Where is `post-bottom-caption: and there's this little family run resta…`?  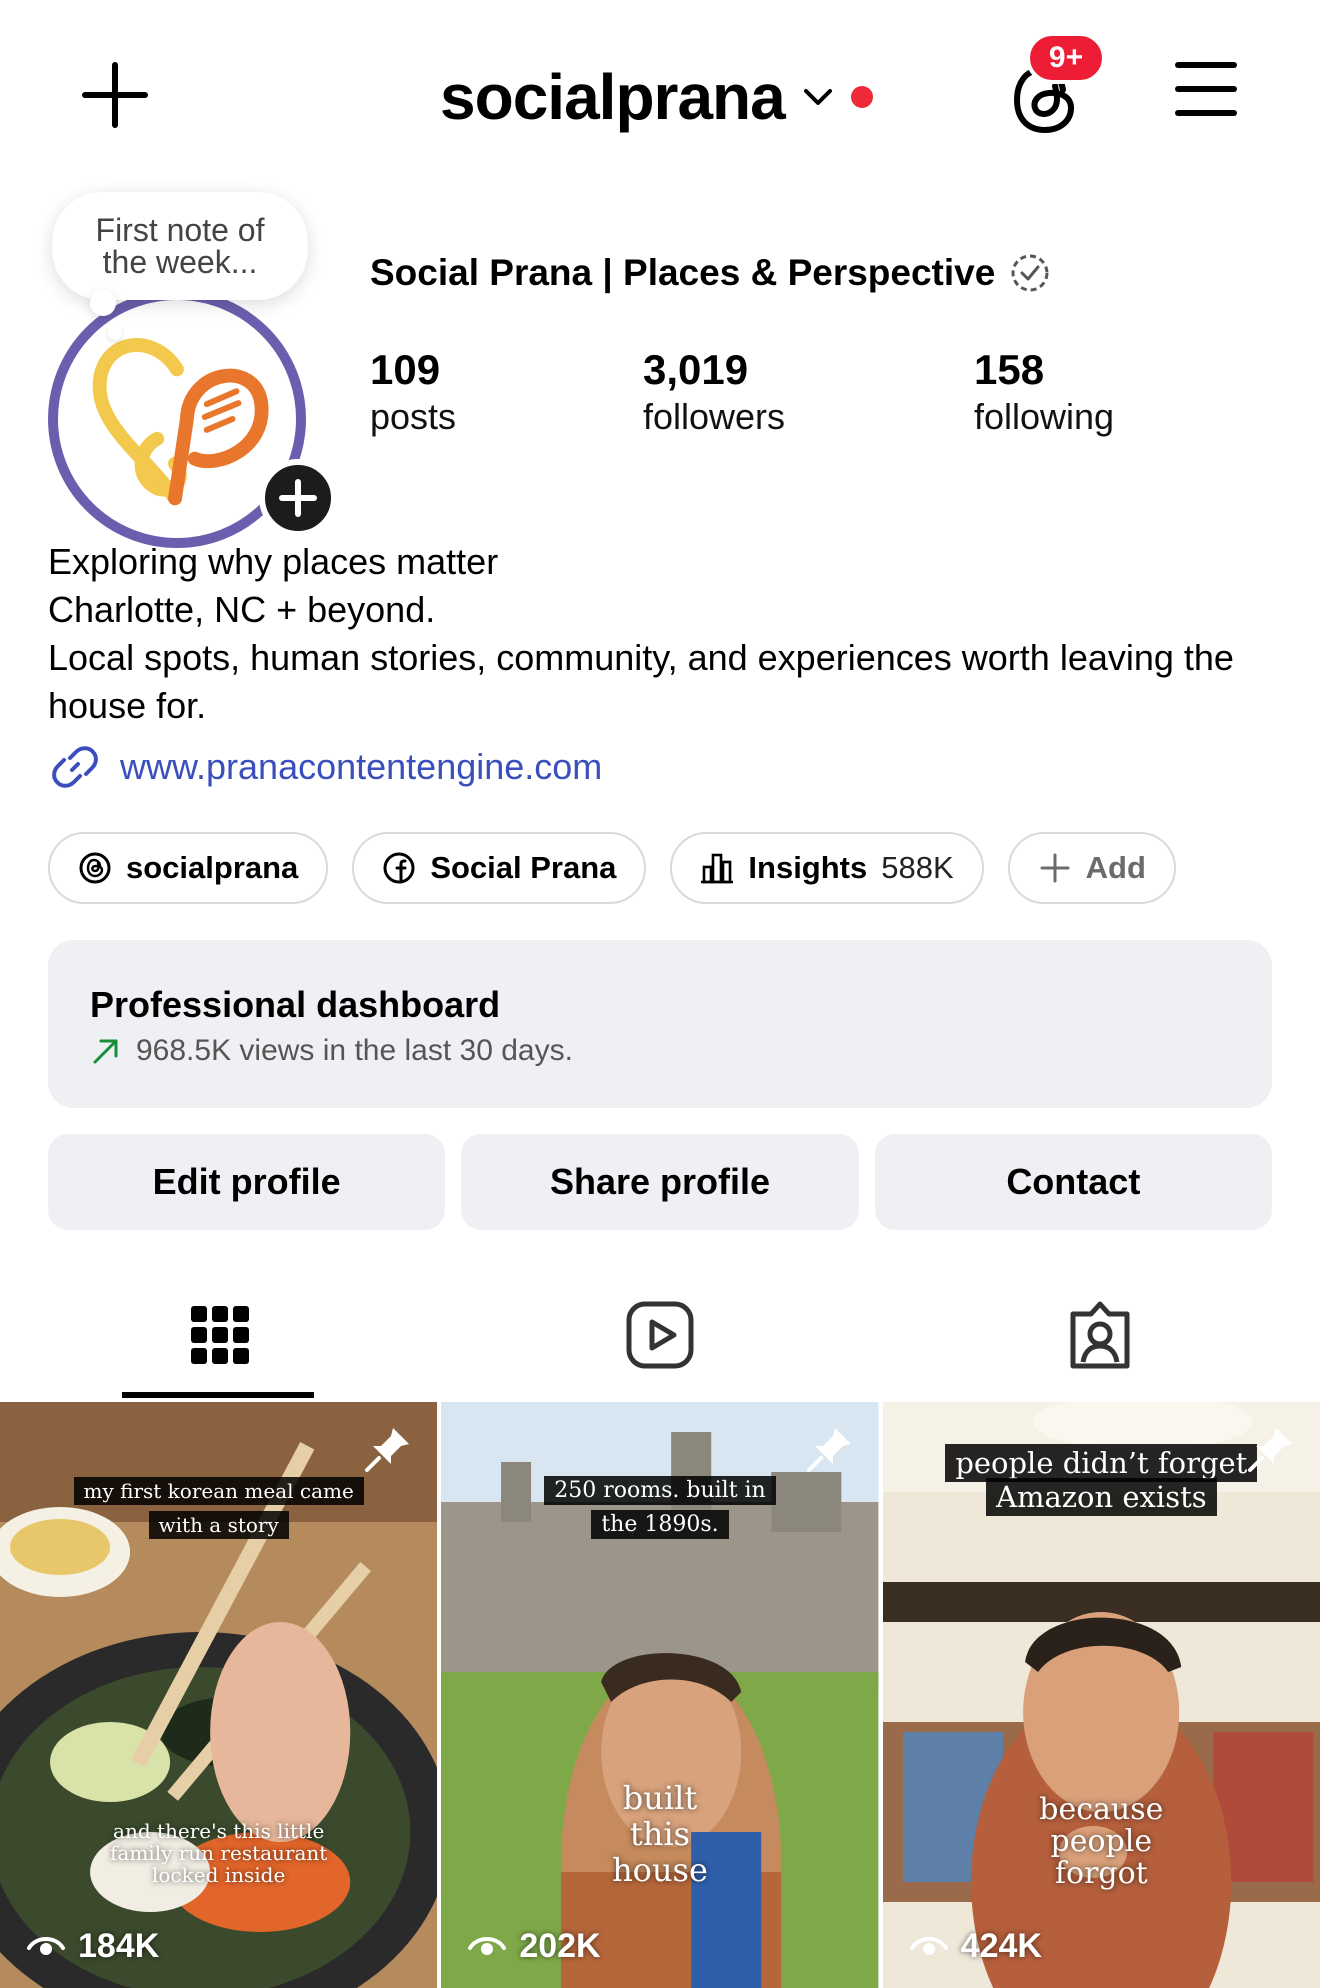 post-bottom-caption: and there's this little family run resta… is located at coordinates (218, 1853).